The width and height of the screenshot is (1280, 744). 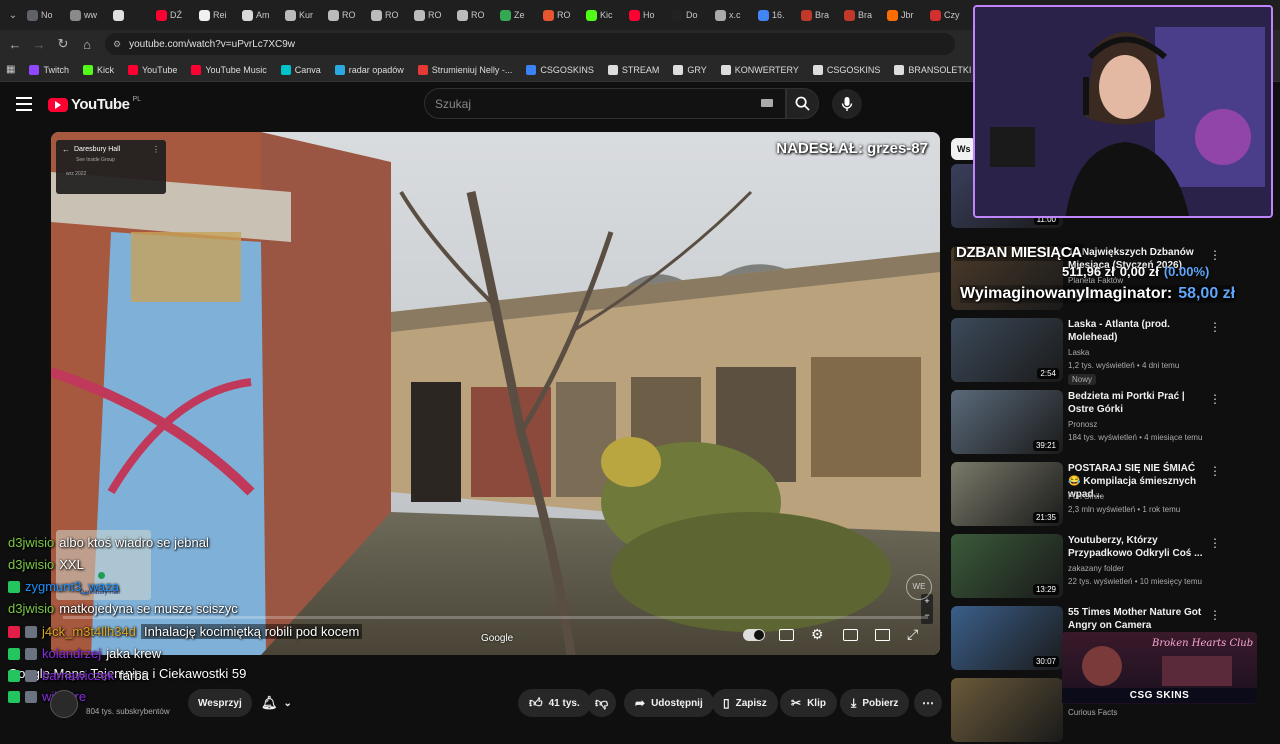 What do you see at coordinates (903, 15) in the screenshot?
I see `browser-tab: Jbr` at bounding box center [903, 15].